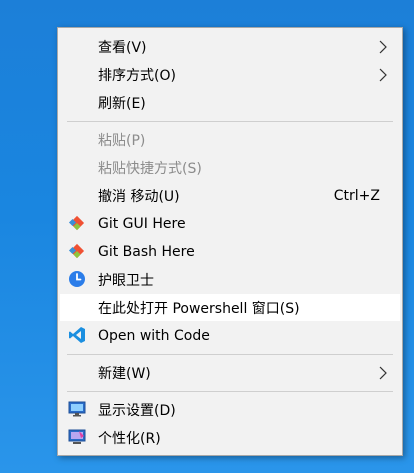 This screenshot has width=414, height=473. I want to click on personalize-icon, so click(77, 436).